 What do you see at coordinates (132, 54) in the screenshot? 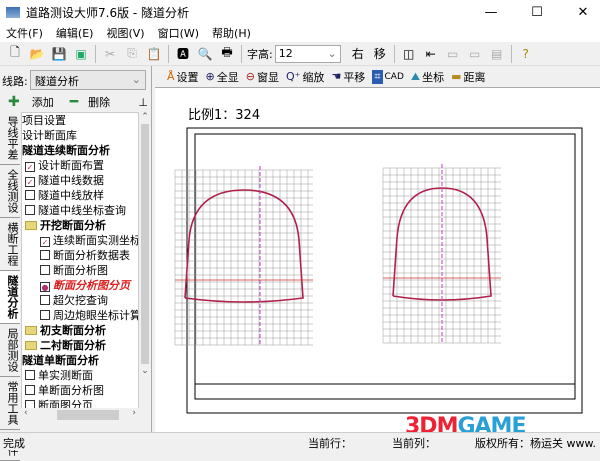
I see `copy-icon: ⎘` at bounding box center [132, 54].